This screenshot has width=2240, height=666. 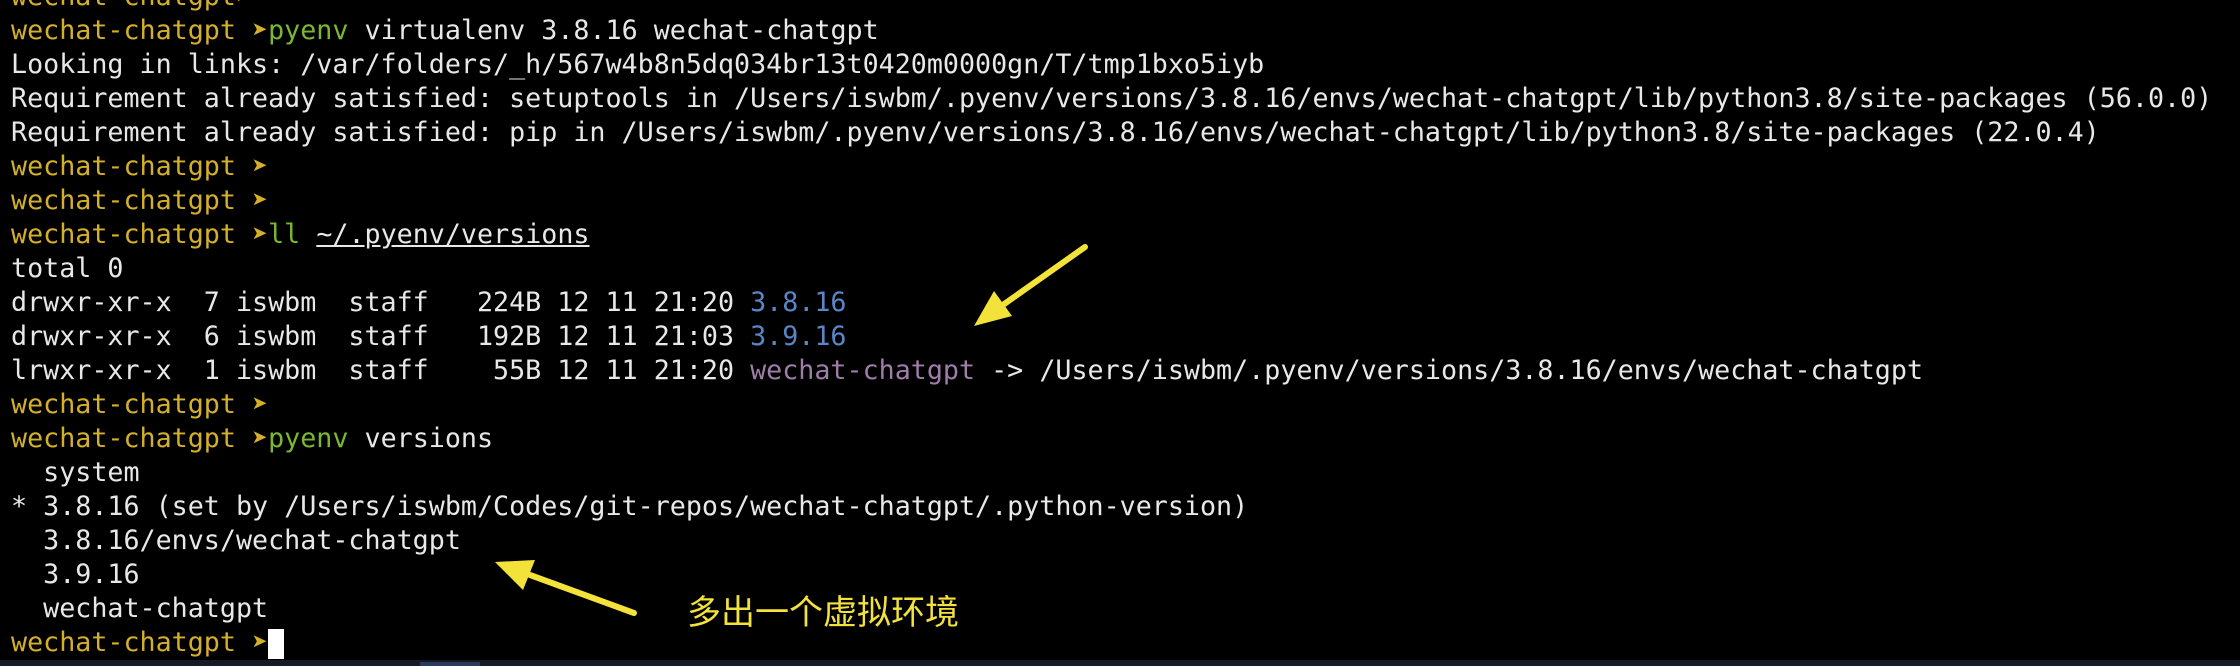 I want to click on annotation-arrows, so click(x=791, y=430).